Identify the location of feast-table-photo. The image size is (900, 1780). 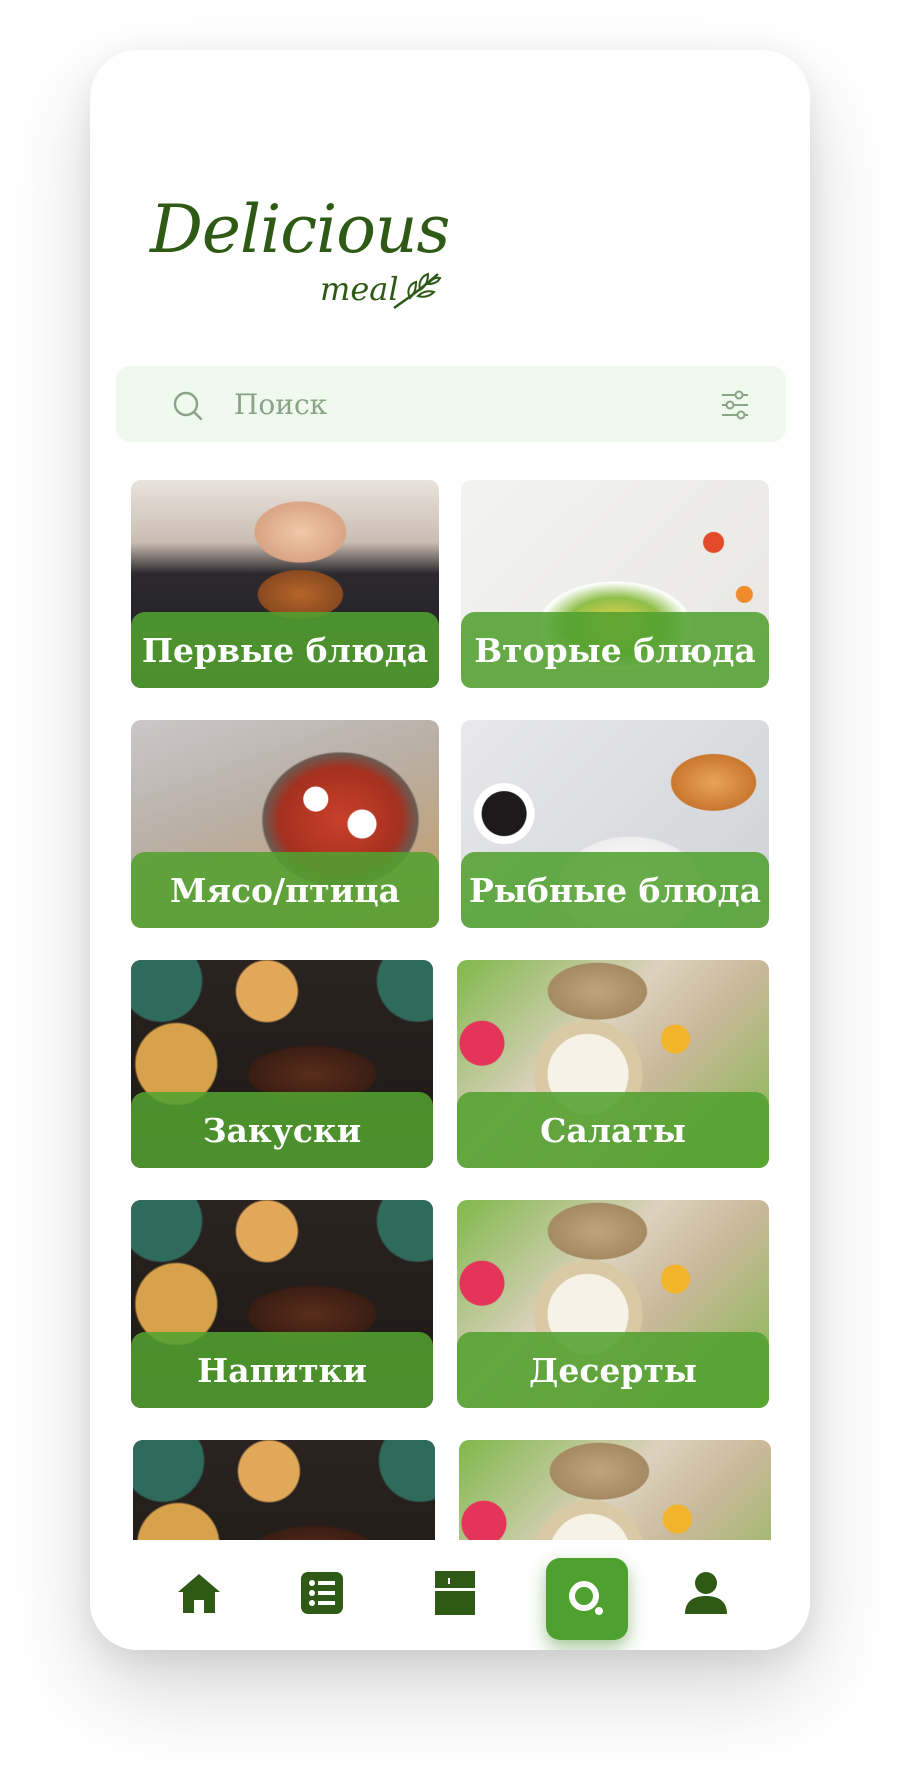
(284, 1490).